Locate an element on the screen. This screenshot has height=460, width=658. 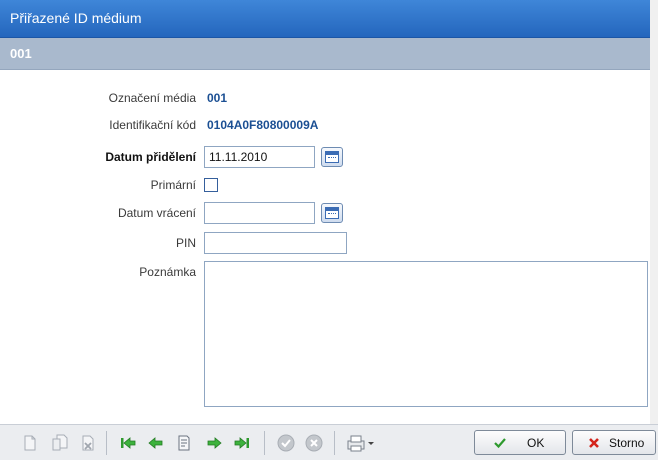
primary-label: Primární is located at coordinates (173, 185).